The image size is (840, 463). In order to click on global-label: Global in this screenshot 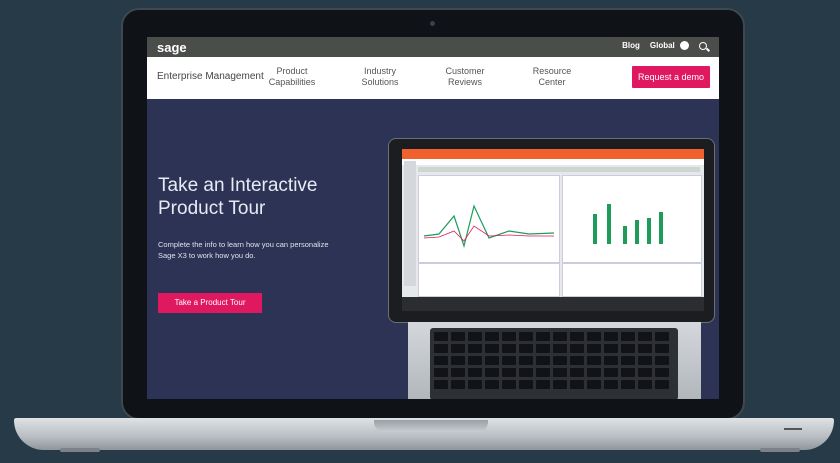, I will do `click(662, 45)`.